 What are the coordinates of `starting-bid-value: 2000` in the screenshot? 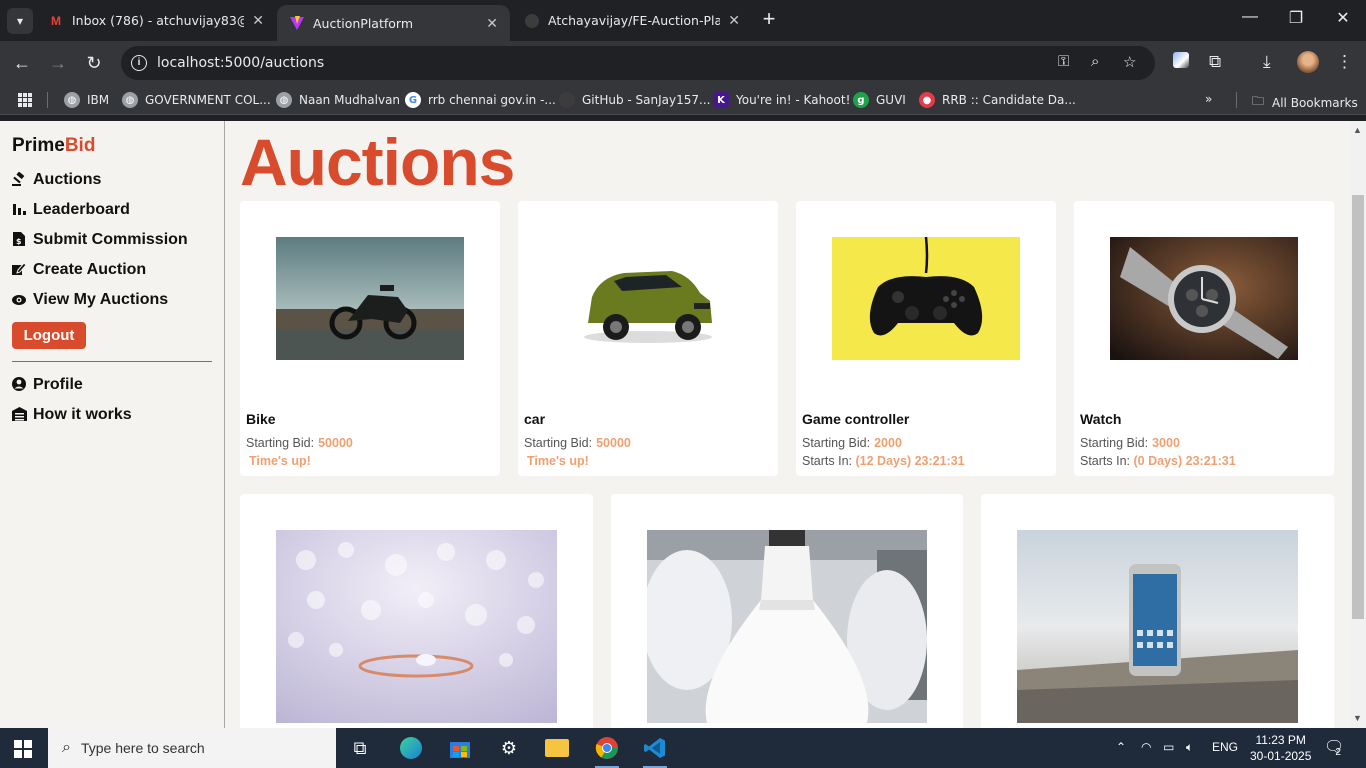 It's located at (888, 443).